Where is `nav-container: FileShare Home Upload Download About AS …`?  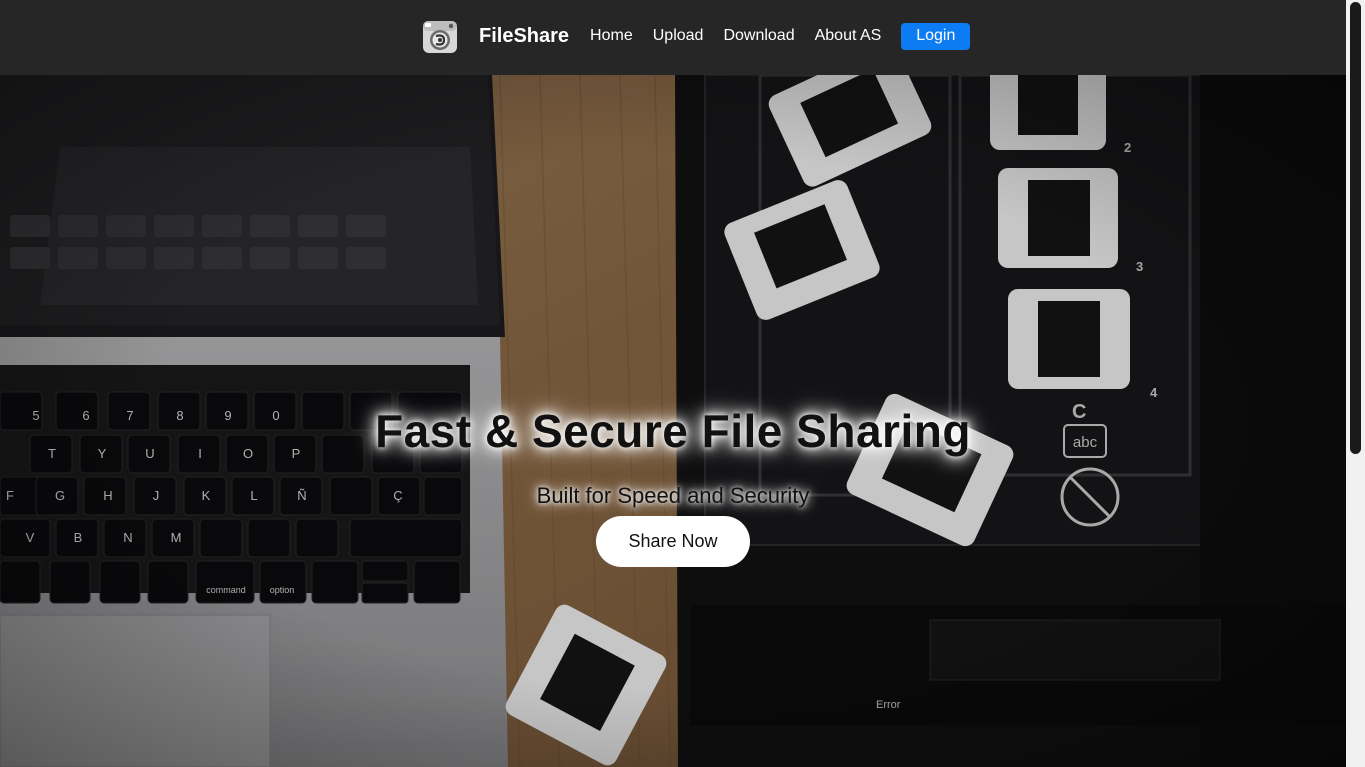
nav-container: FileShare Home Upload Download About AS … is located at coordinates (696, 36).